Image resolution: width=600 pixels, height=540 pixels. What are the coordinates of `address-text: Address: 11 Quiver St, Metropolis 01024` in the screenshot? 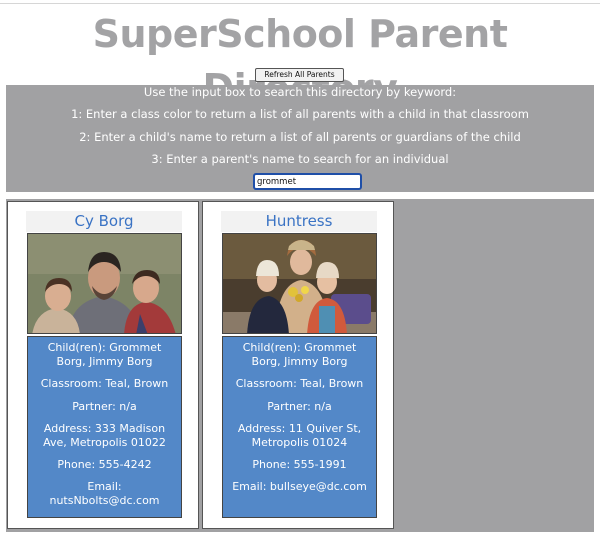 It's located at (299, 435).